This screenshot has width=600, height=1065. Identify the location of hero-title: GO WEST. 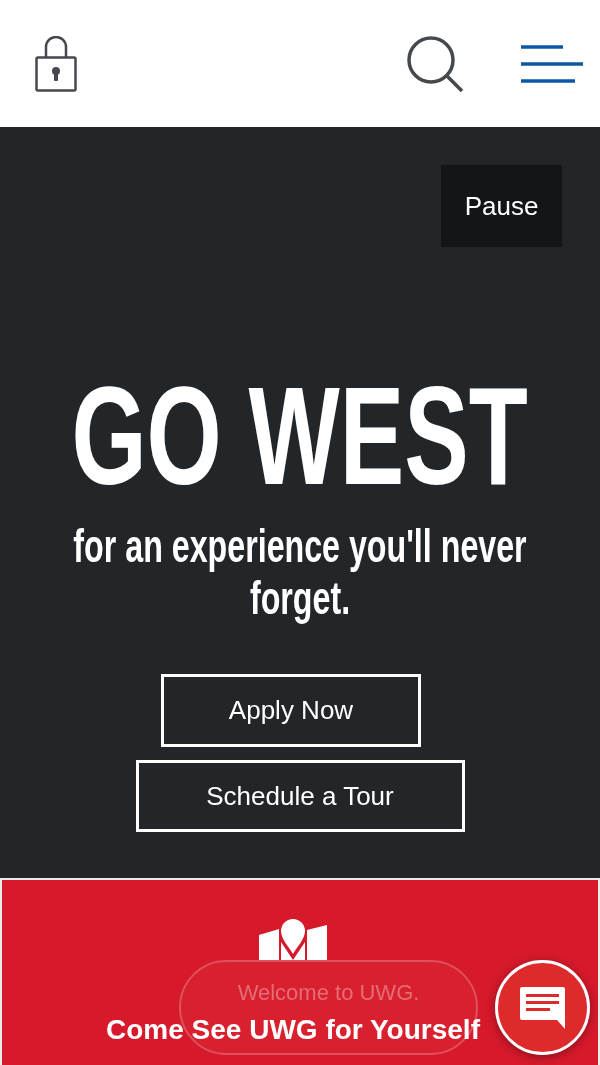
(300, 436).